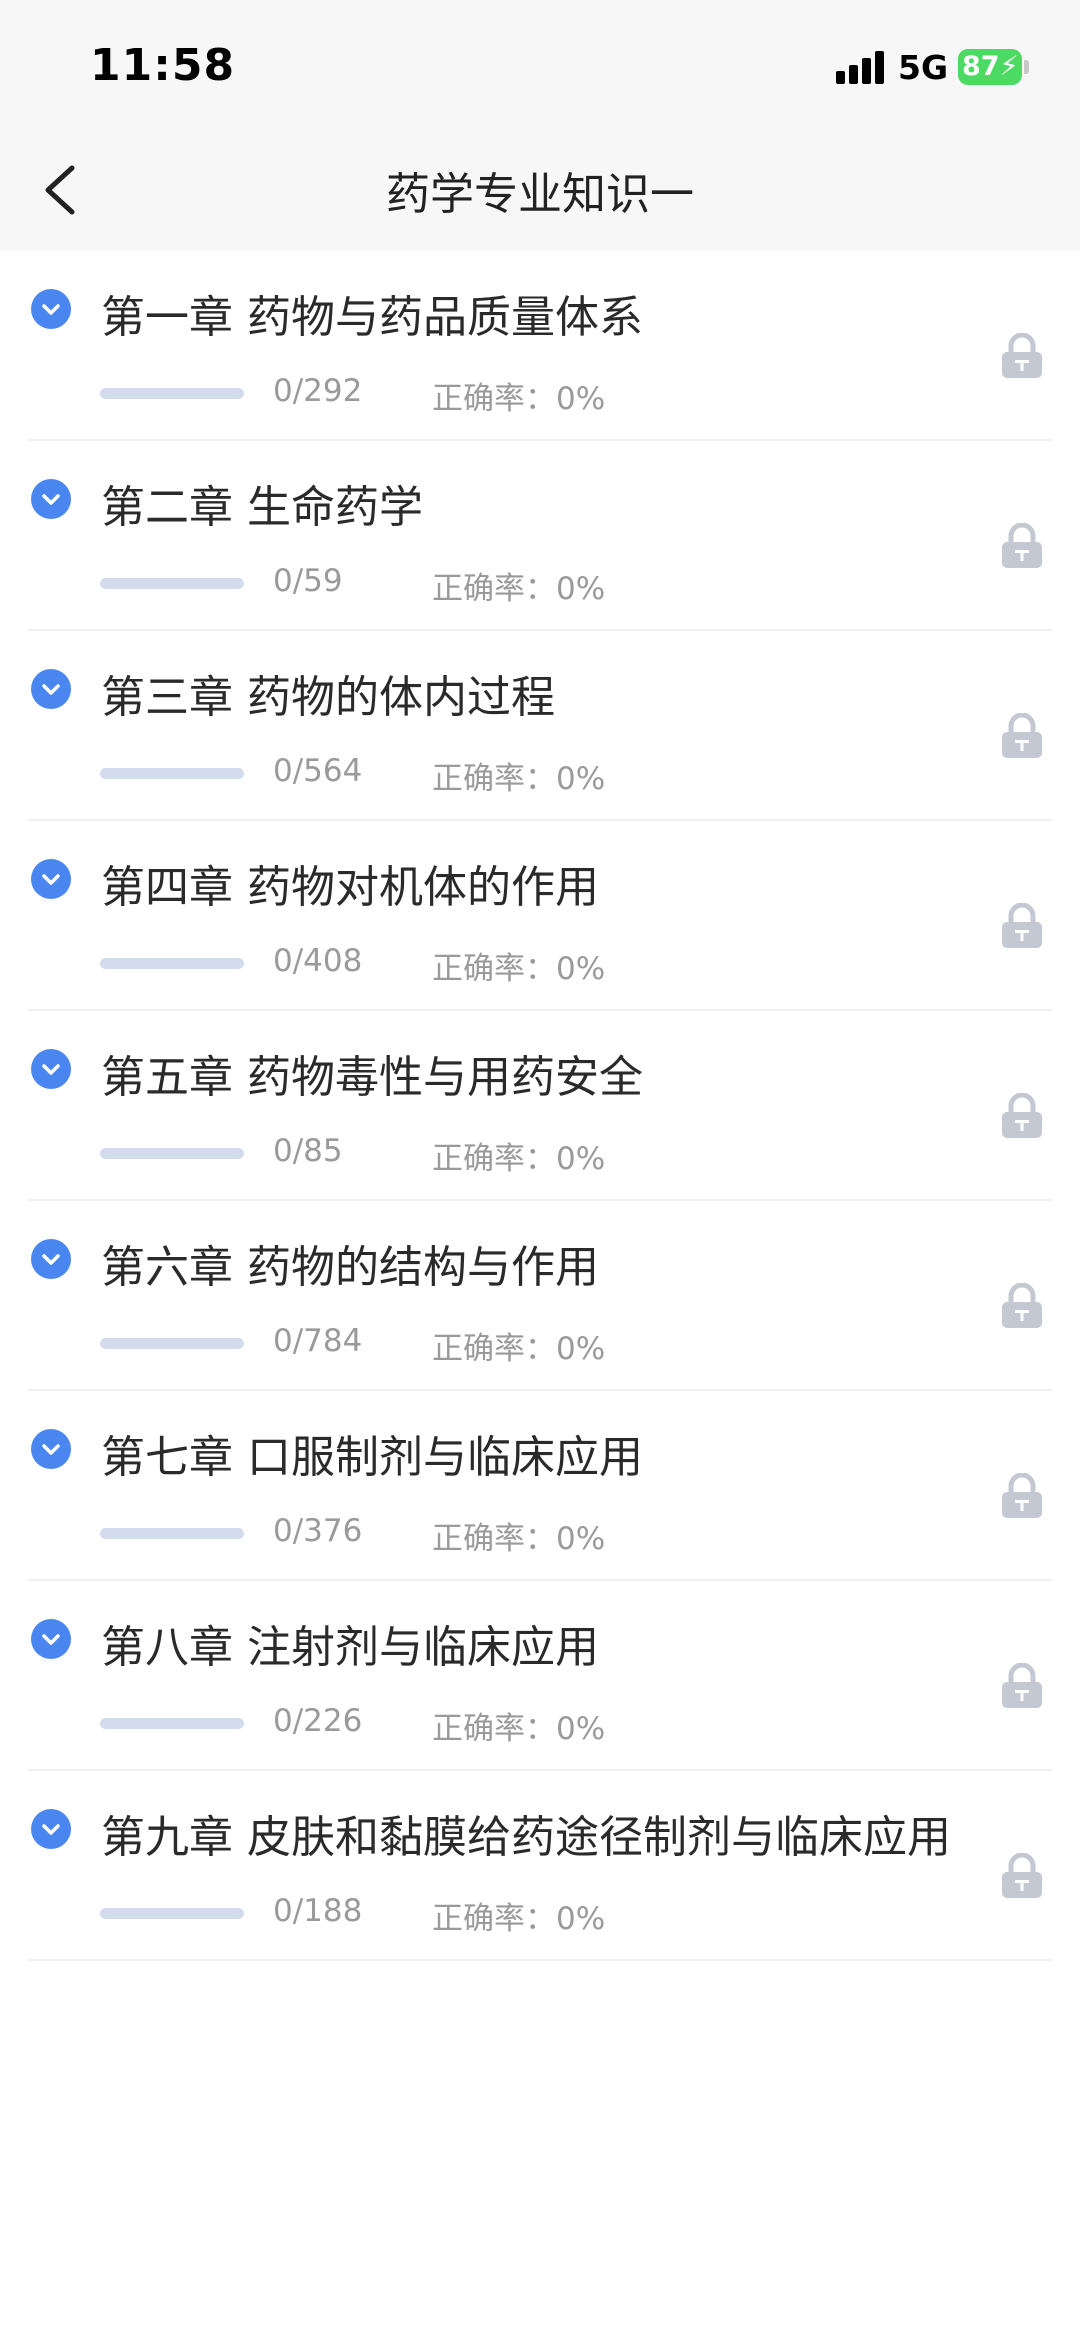  I want to click on question-count: 0/188, so click(318, 1911).